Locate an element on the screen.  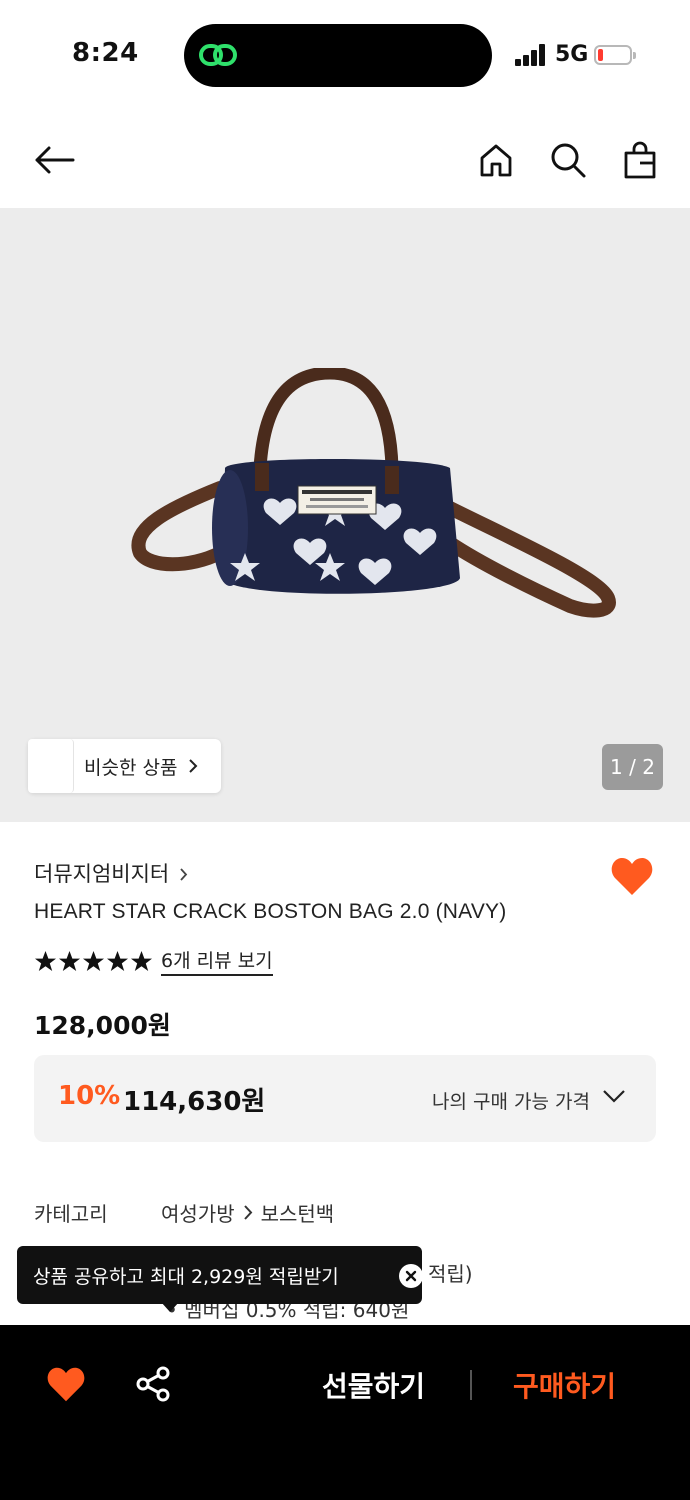
discount-rate: 10% is located at coordinates (89, 1096).